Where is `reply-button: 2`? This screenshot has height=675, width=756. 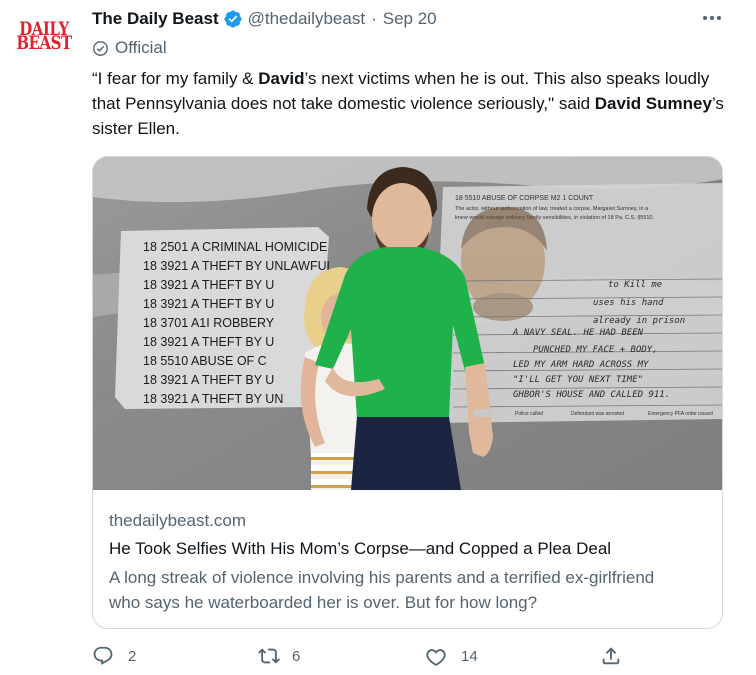 reply-button: 2 is located at coordinates (114, 656).